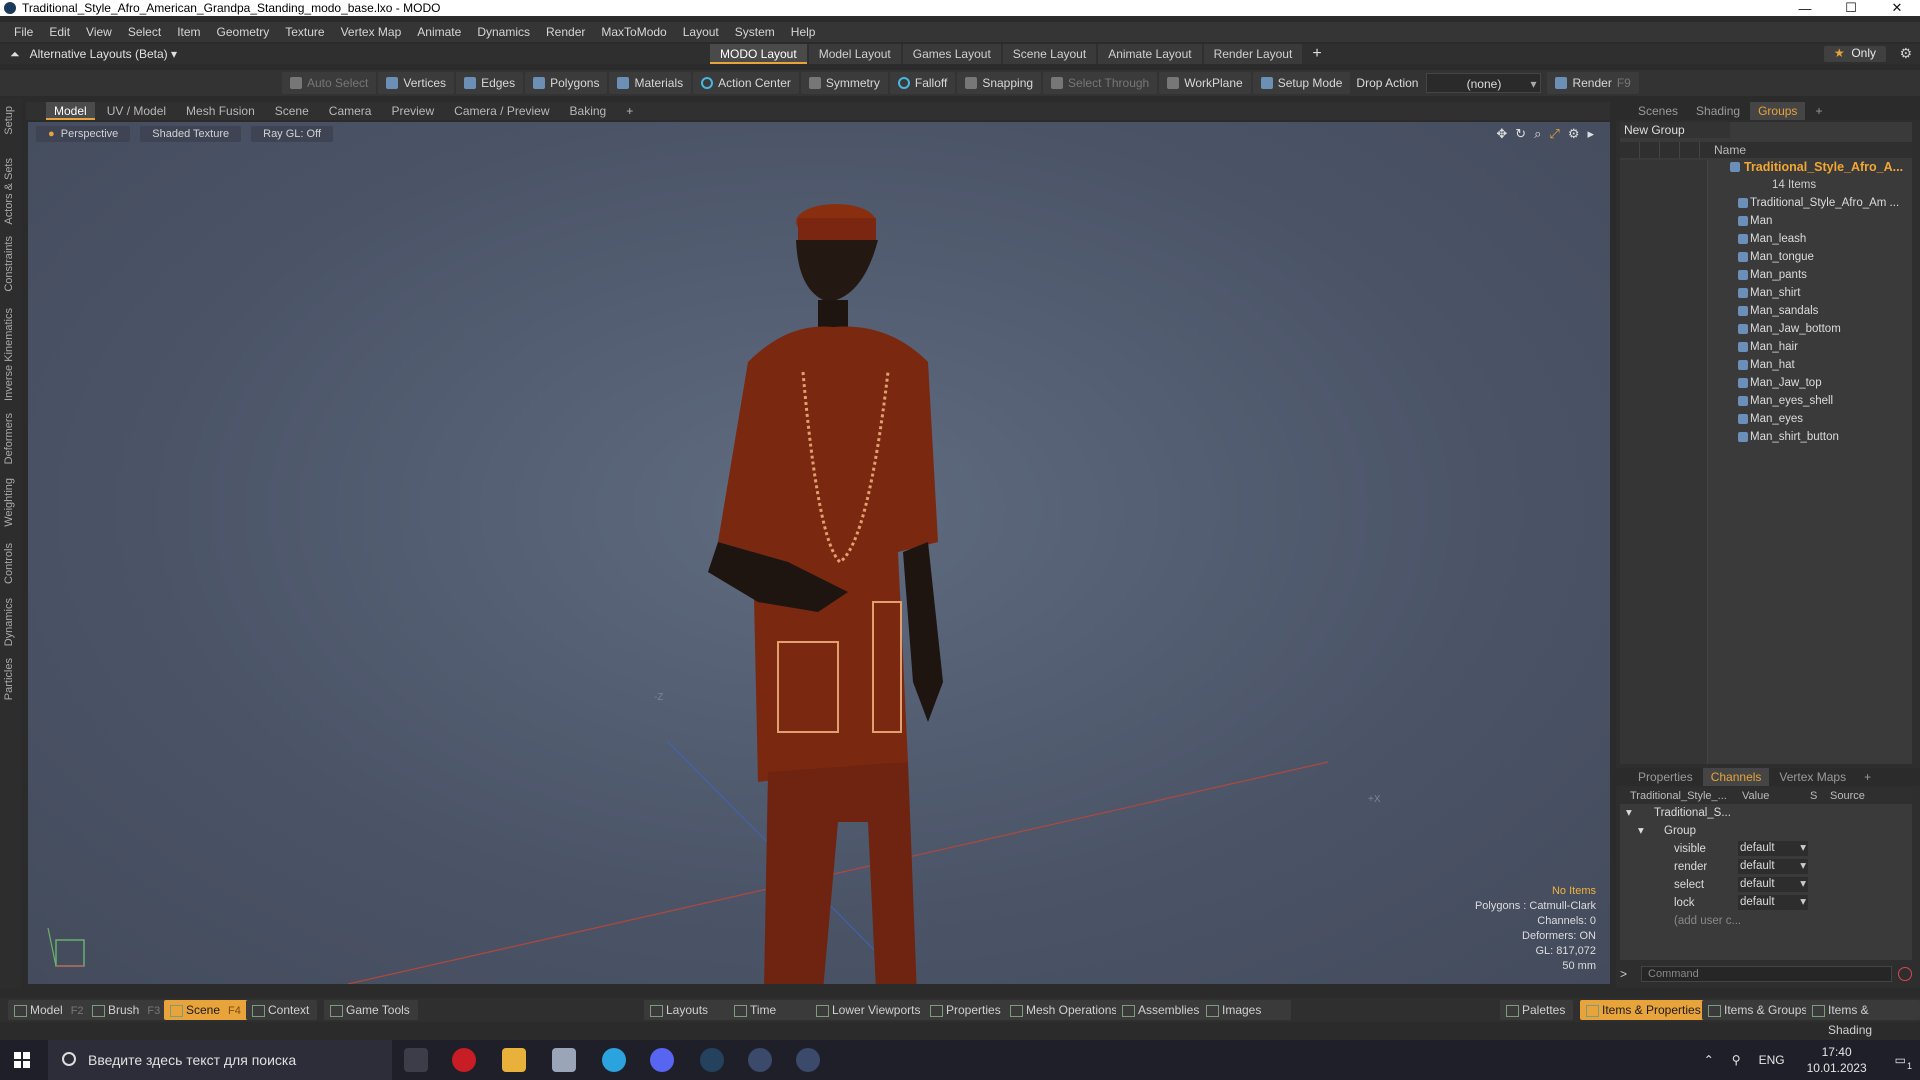 The height and width of the screenshot is (1080, 1920). I want to click on add-tab-icon: +, so click(629, 111).